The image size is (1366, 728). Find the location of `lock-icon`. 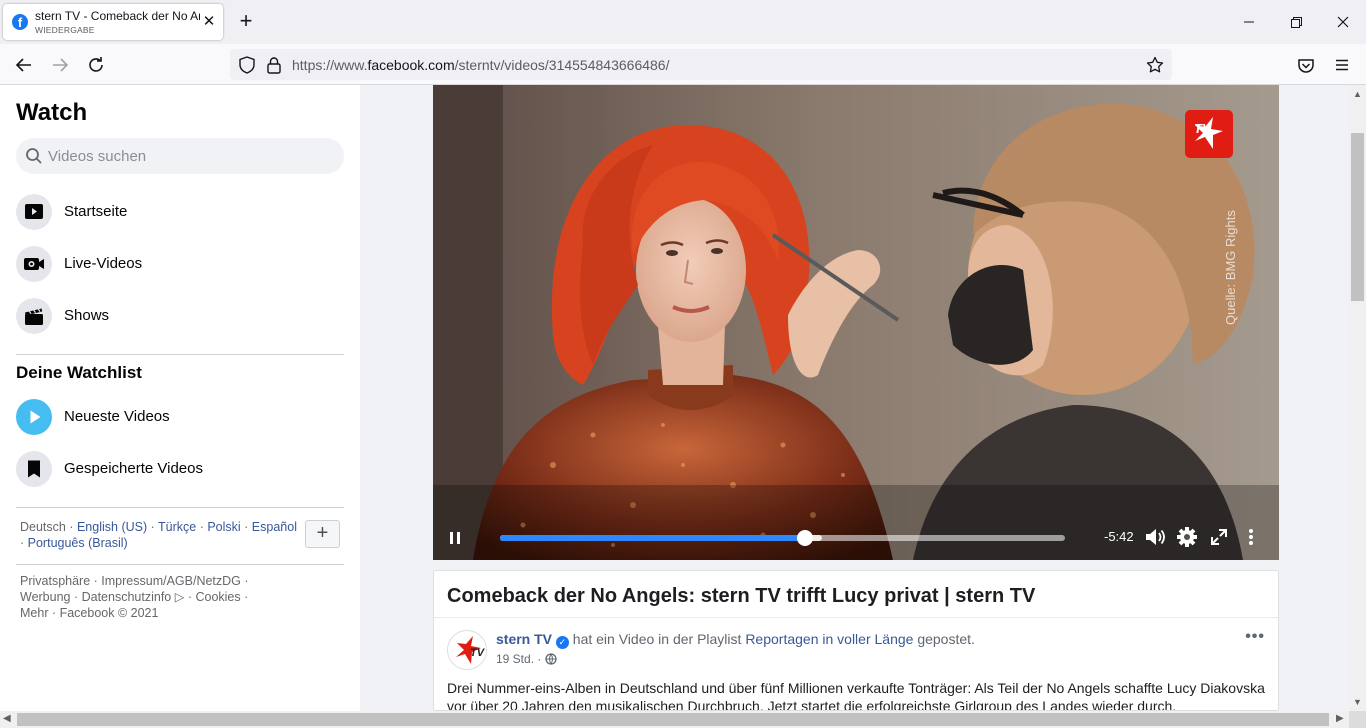

lock-icon is located at coordinates (274, 65).